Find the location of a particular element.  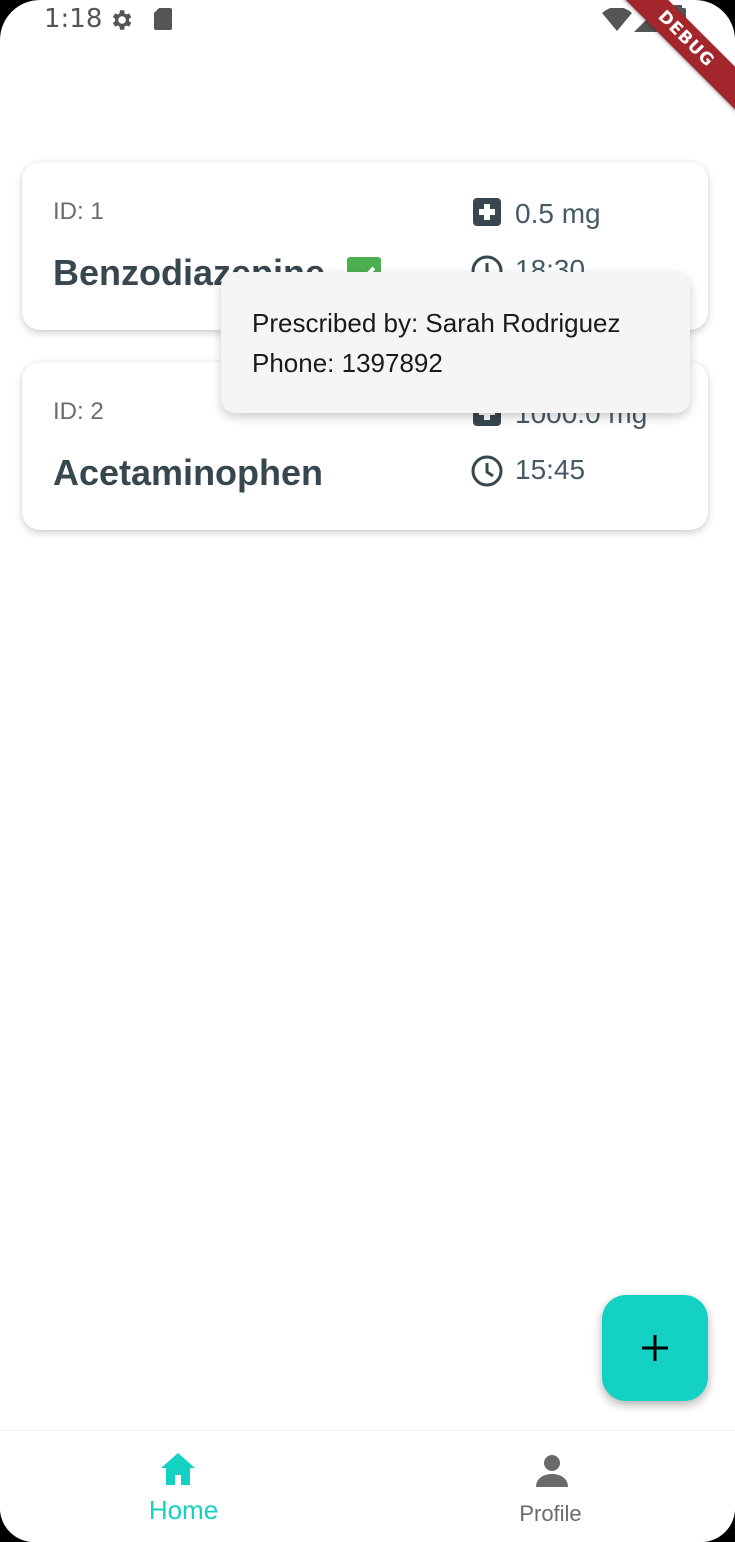

medical-plus-icon is located at coordinates (487, 212).